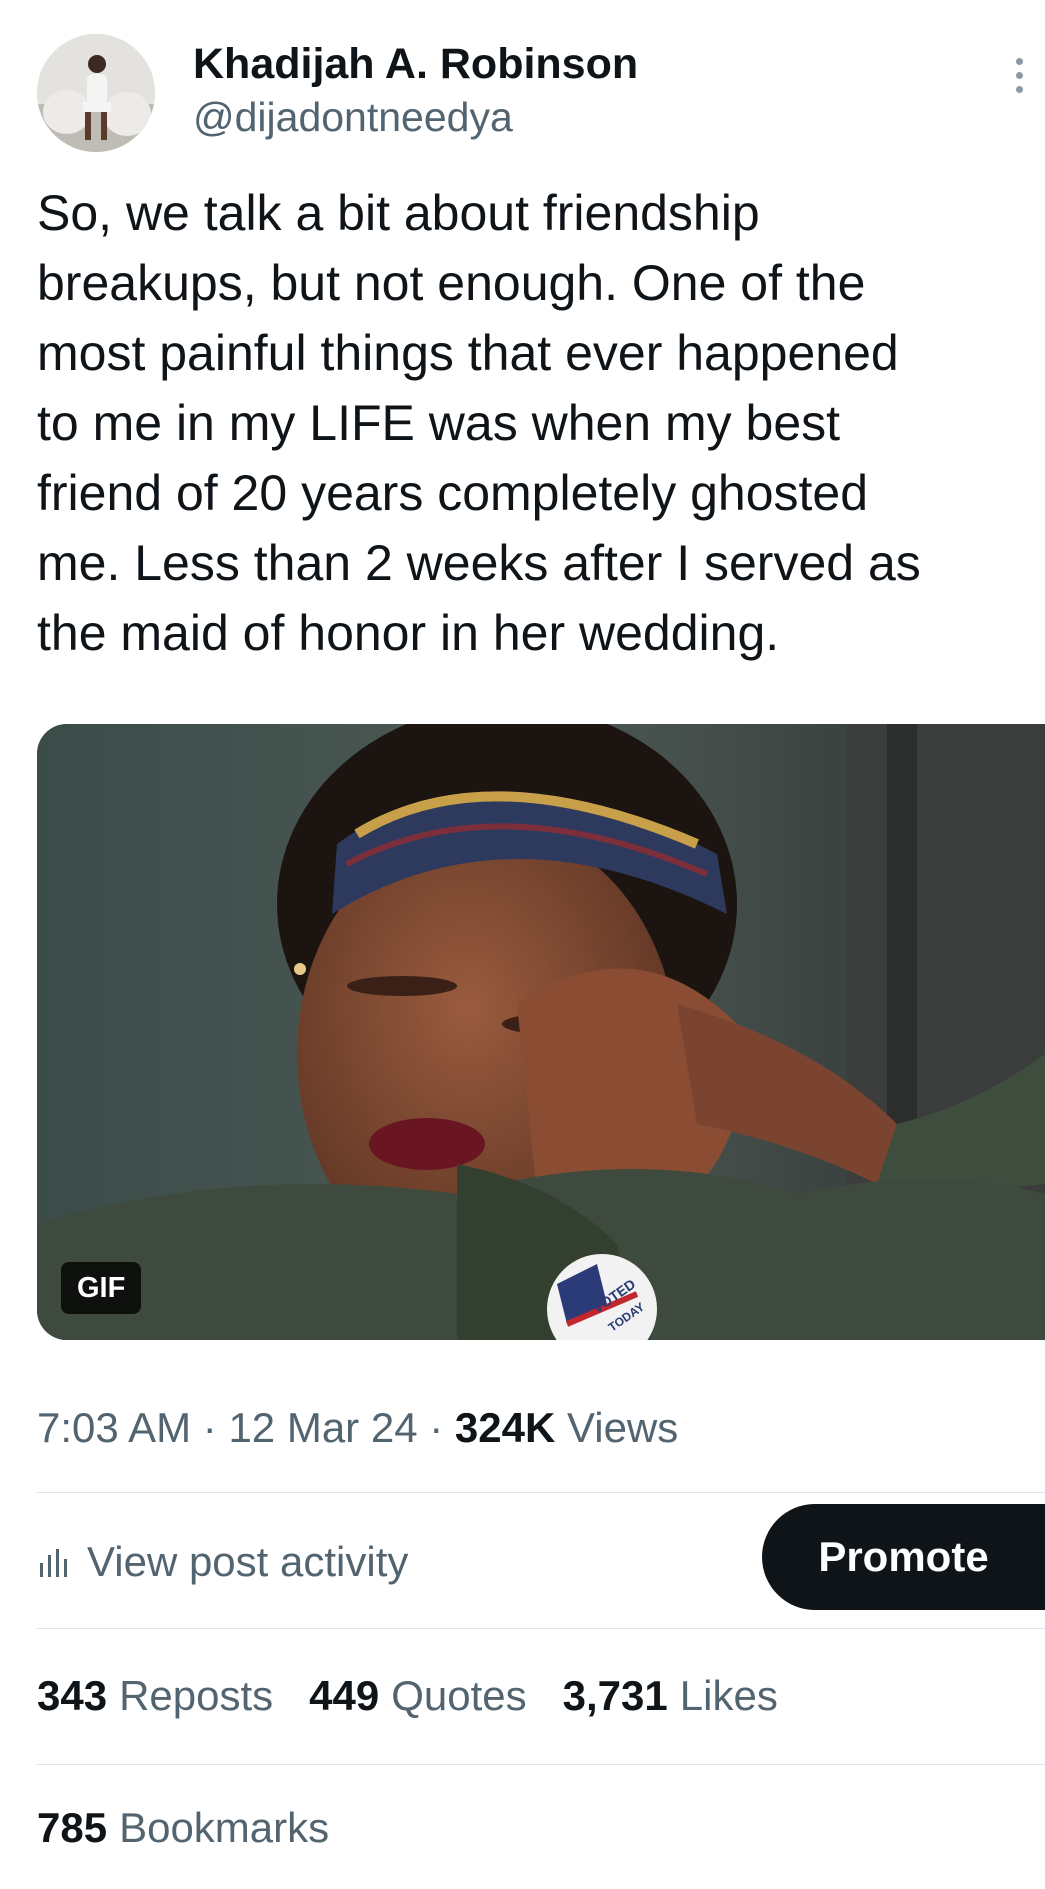  I want to click on engagement-stats: 343 Reposts 449 Quotes 3,731 Likes, so click(425, 1696).